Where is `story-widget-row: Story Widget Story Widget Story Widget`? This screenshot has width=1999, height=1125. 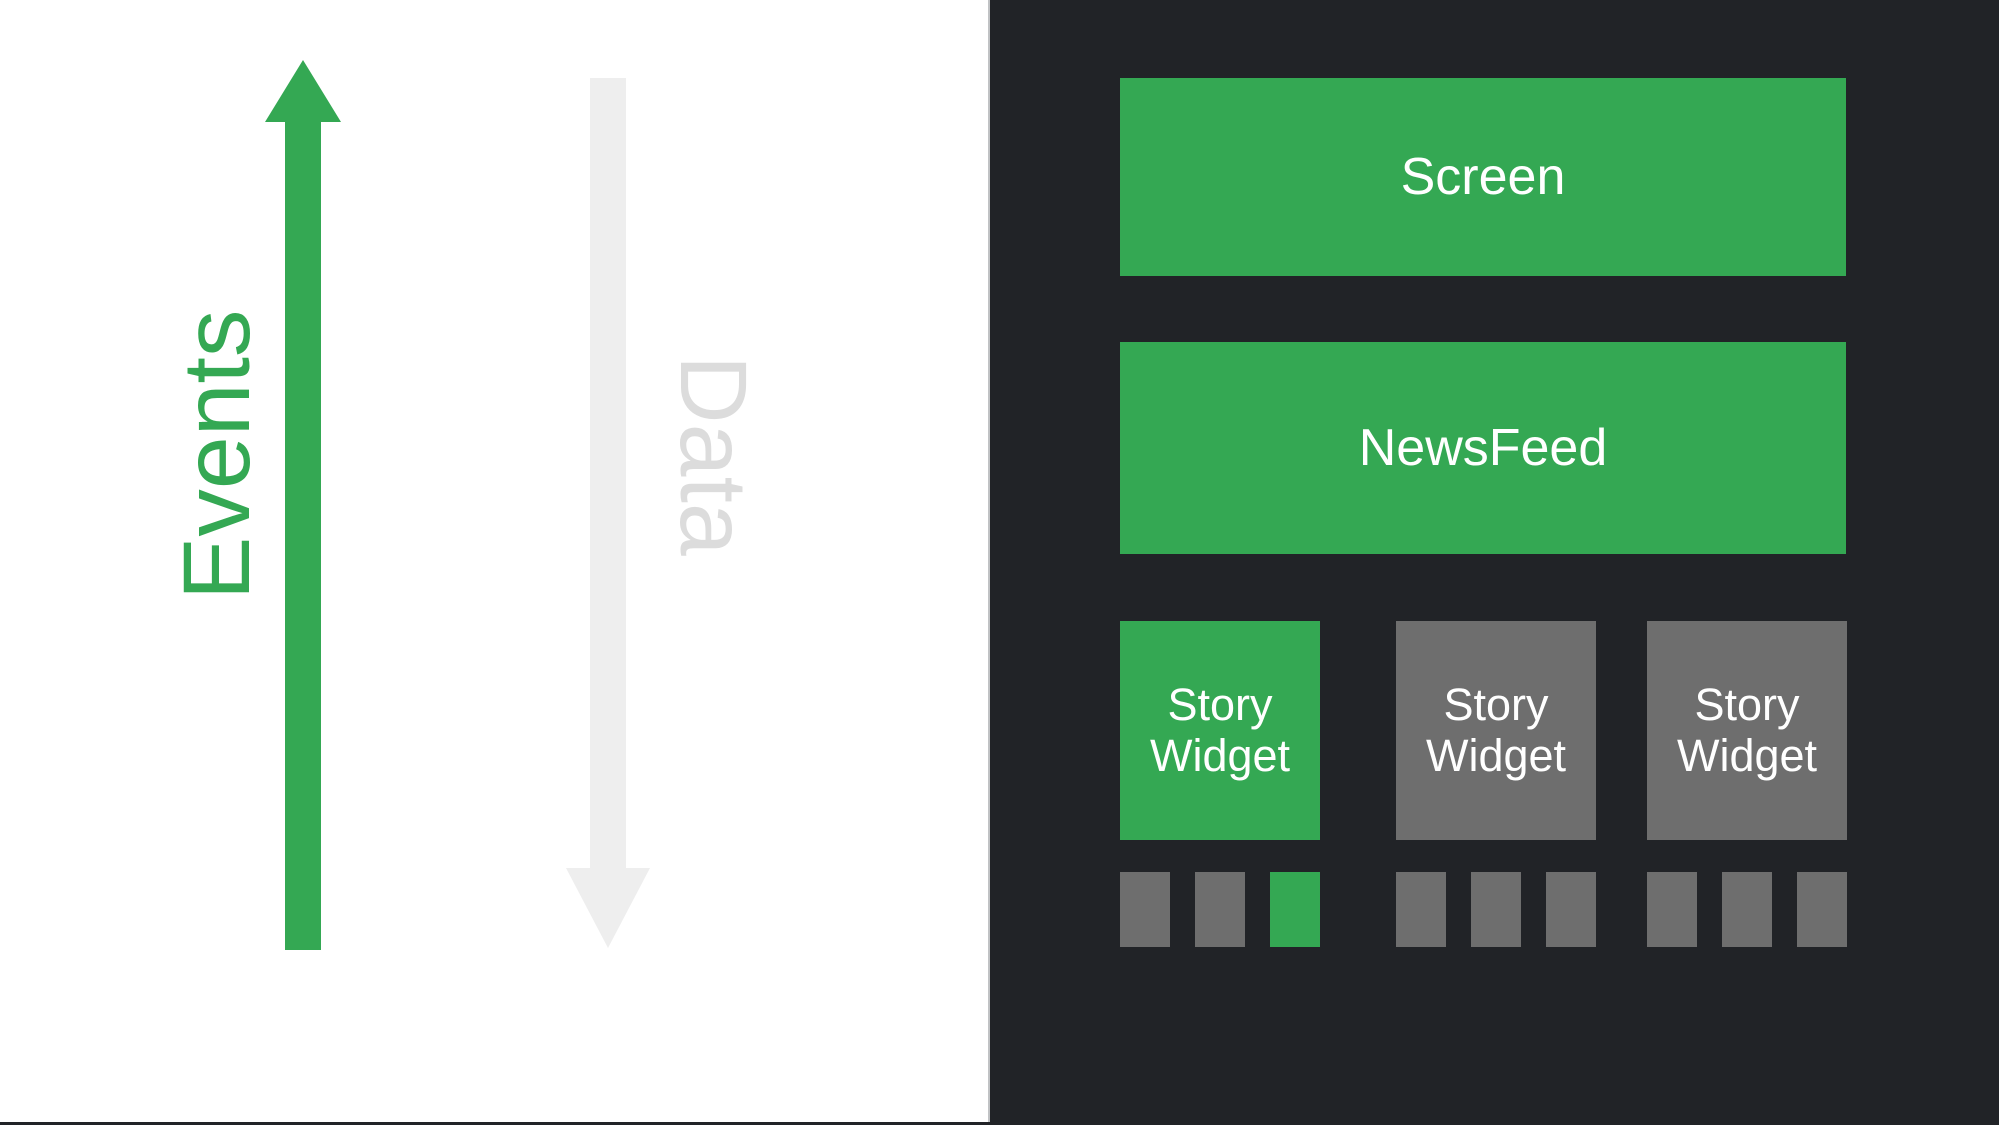 story-widget-row: Story Widget Story Widget Story Widget is located at coordinates (1483, 730).